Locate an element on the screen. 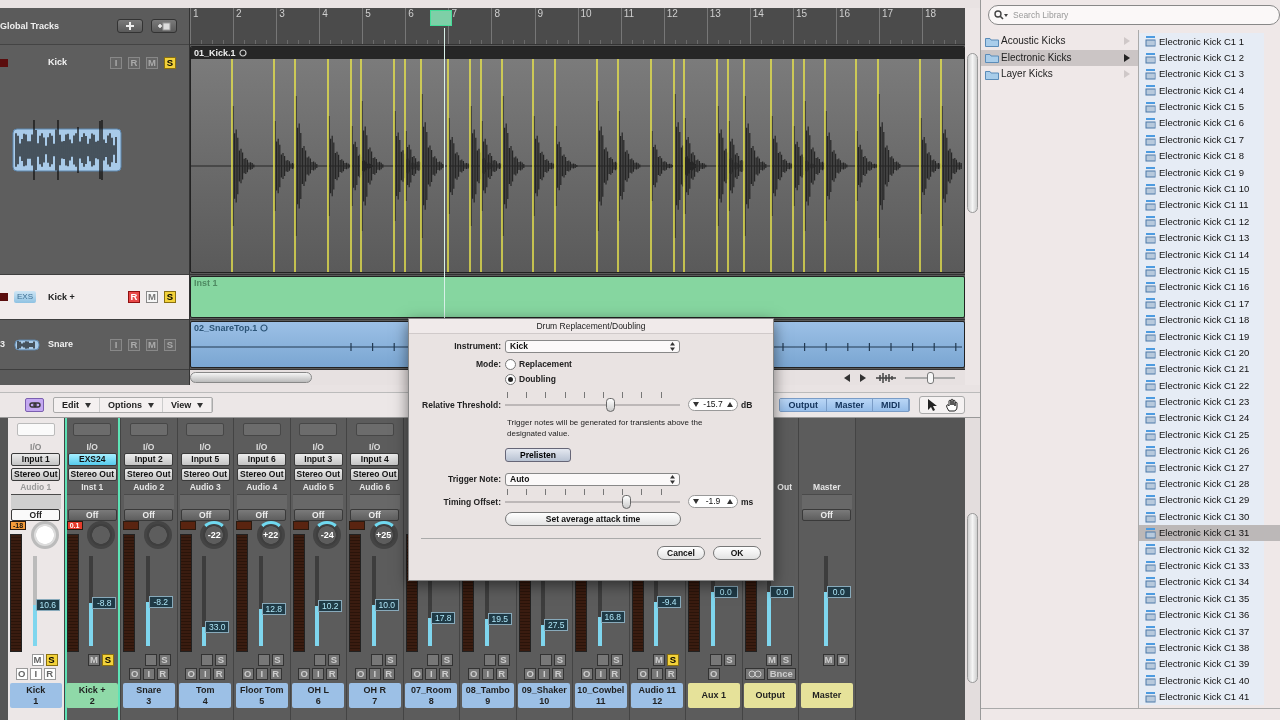 The image size is (1280, 720). send-slot is located at coordinates (35, 501).